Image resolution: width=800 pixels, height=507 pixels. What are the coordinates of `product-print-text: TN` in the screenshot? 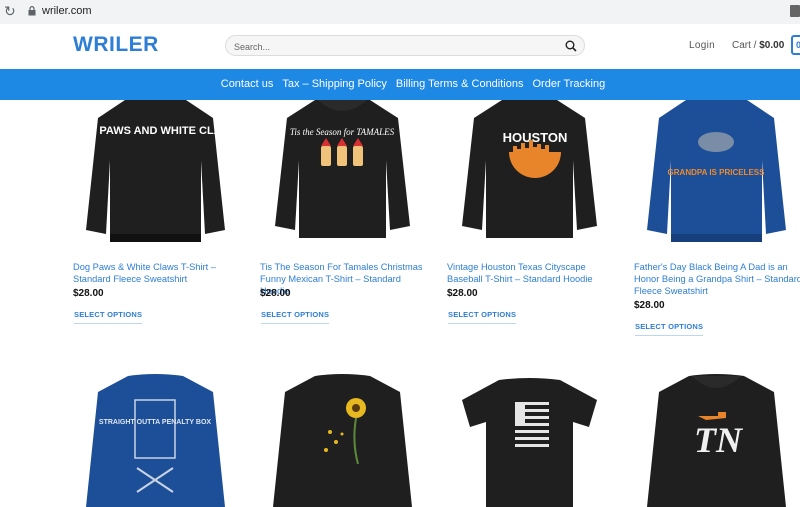 It's located at (719, 440).